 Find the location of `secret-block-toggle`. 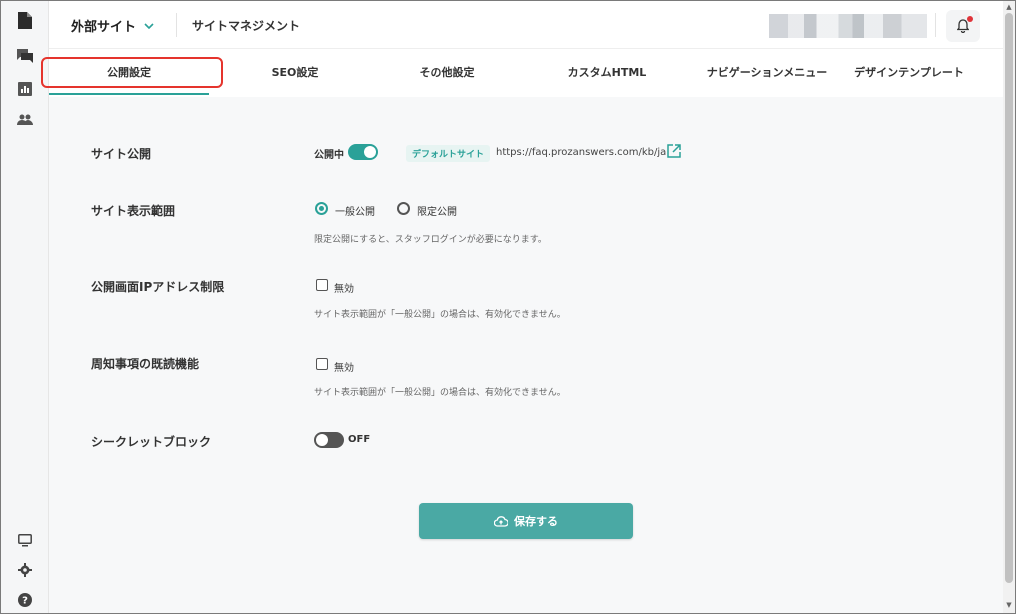

secret-block-toggle is located at coordinates (329, 440).